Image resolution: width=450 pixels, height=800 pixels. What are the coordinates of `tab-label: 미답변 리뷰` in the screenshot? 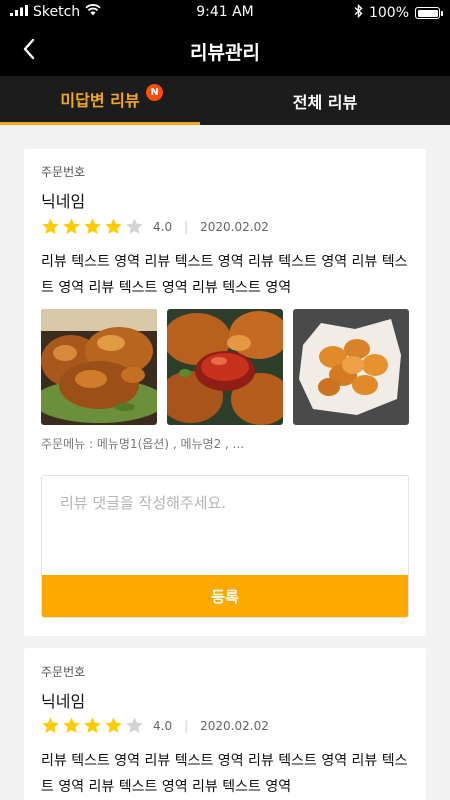 It's located at (100, 100).